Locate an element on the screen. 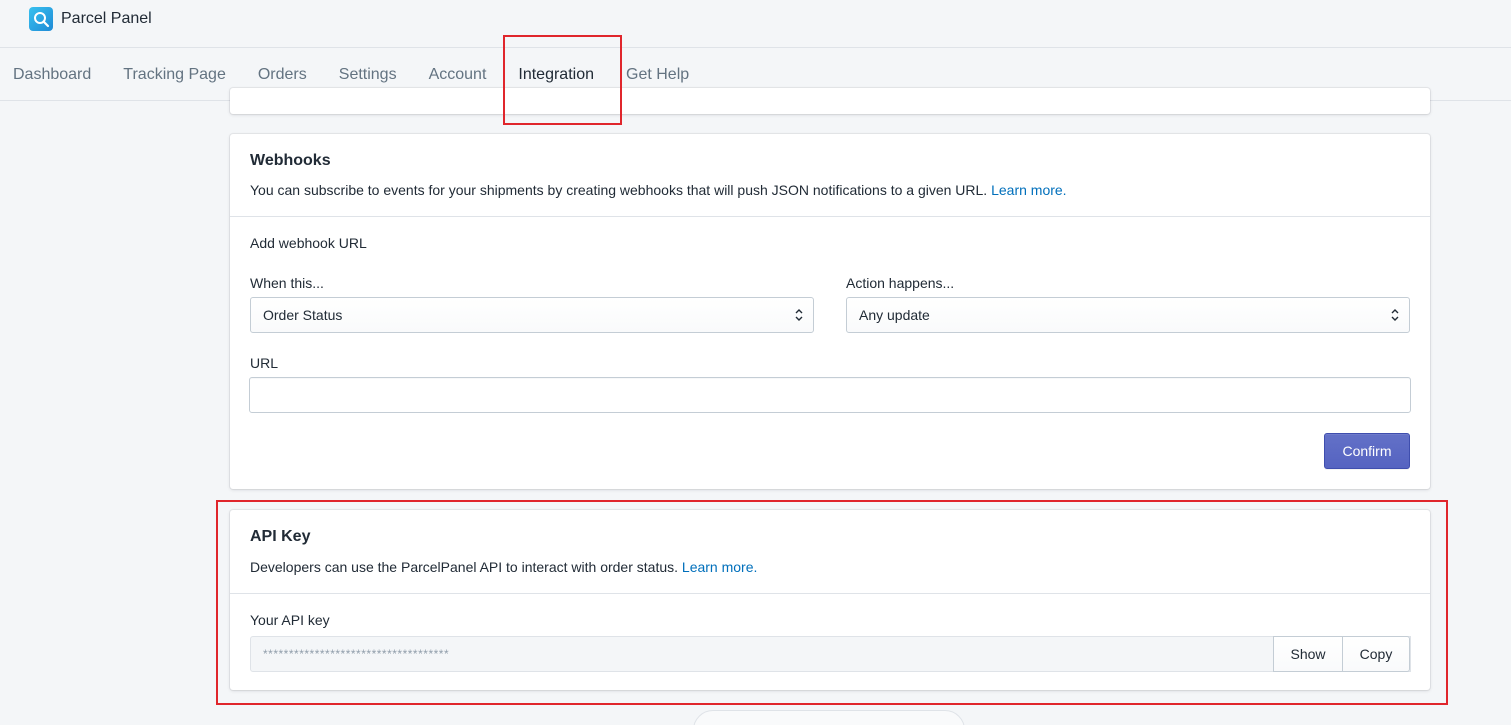 The image size is (1511, 725). url-input is located at coordinates (830, 395).